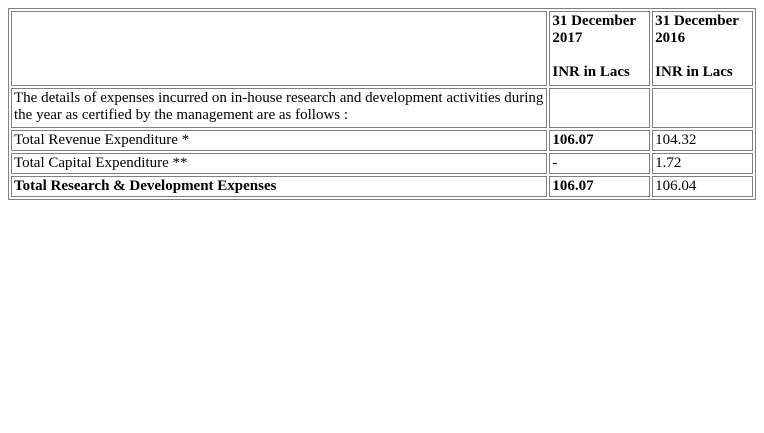 The width and height of the screenshot is (764, 433). What do you see at coordinates (600, 108) in the screenshot?
I see `description-empty-2017` at bounding box center [600, 108].